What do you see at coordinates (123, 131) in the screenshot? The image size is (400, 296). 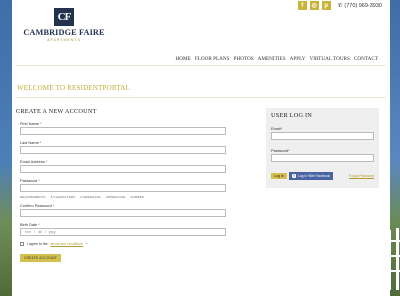 I see `first-name-input` at bounding box center [123, 131].